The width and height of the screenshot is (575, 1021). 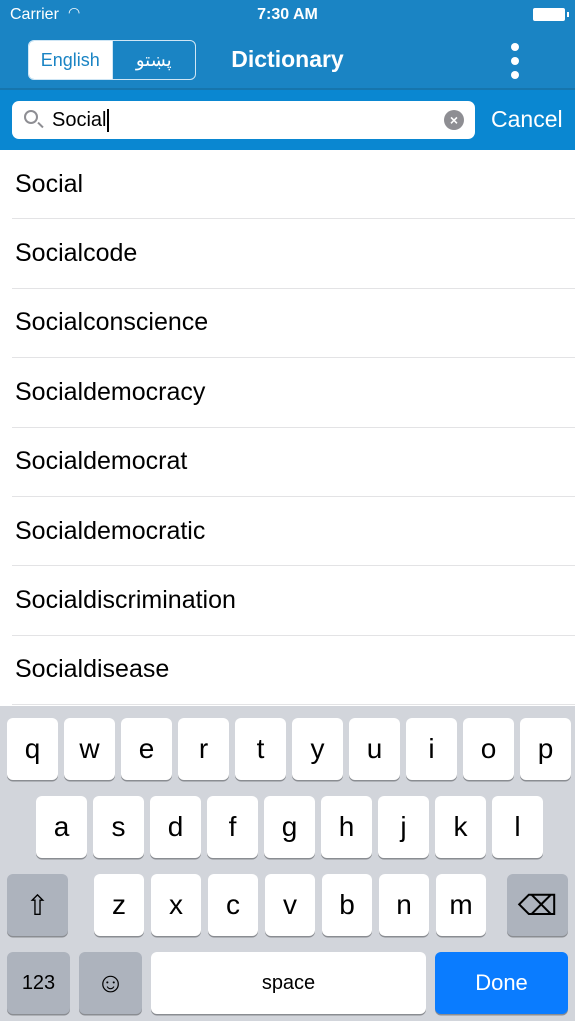 What do you see at coordinates (460, 827) in the screenshot?
I see `key-k: k` at bounding box center [460, 827].